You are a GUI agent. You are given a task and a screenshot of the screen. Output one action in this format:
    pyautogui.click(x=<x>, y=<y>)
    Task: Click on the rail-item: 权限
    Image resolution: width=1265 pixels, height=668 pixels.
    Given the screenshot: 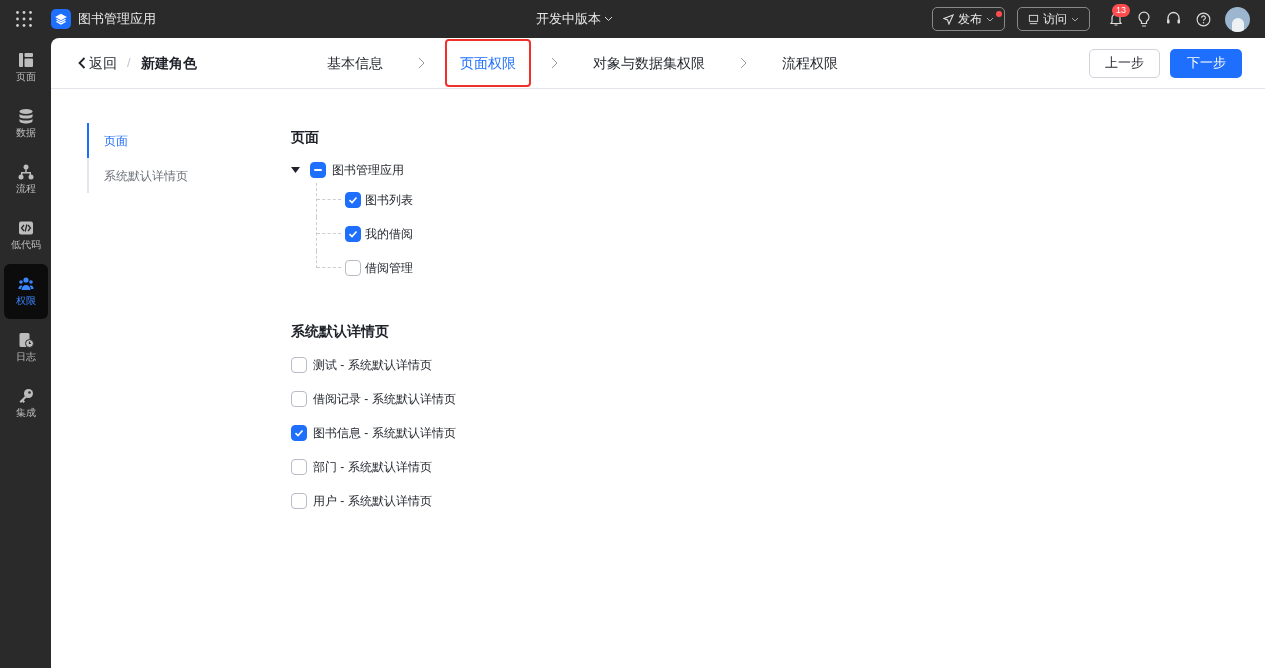 What is the action you would take?
    pyautogui.click(x=25, y=291)
    